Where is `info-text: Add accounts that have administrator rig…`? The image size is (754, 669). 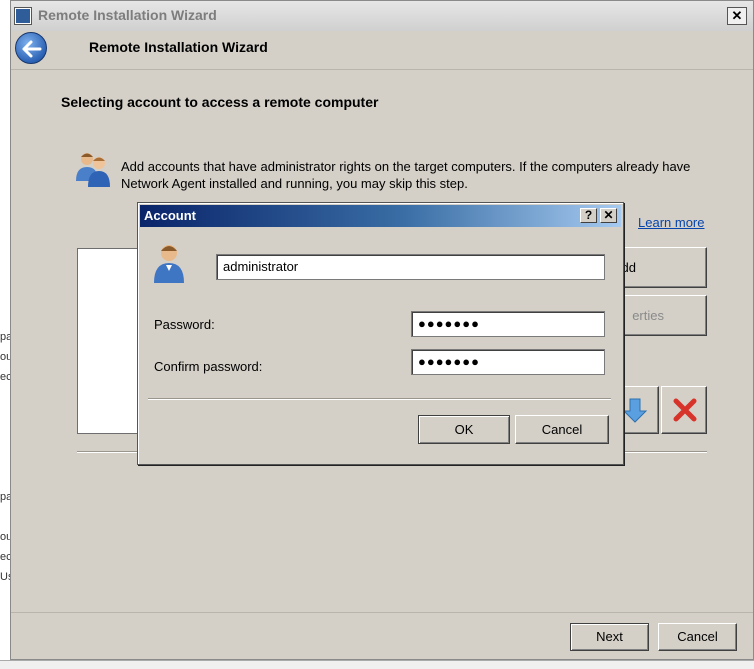
info-text: Add accounts that have administrator rig… is located at coordinates (406, 175).